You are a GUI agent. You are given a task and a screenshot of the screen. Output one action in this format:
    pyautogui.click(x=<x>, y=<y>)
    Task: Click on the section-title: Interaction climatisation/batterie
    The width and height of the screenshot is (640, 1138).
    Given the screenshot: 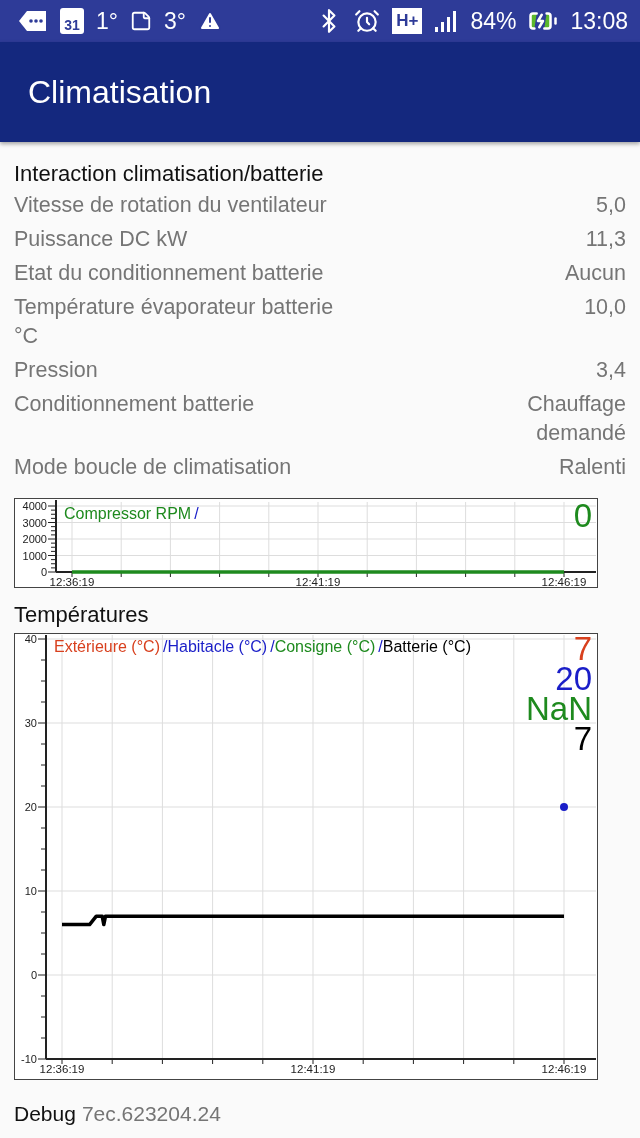 What is the action you would take?
    pyautogui.click(x=169, y=174)
    